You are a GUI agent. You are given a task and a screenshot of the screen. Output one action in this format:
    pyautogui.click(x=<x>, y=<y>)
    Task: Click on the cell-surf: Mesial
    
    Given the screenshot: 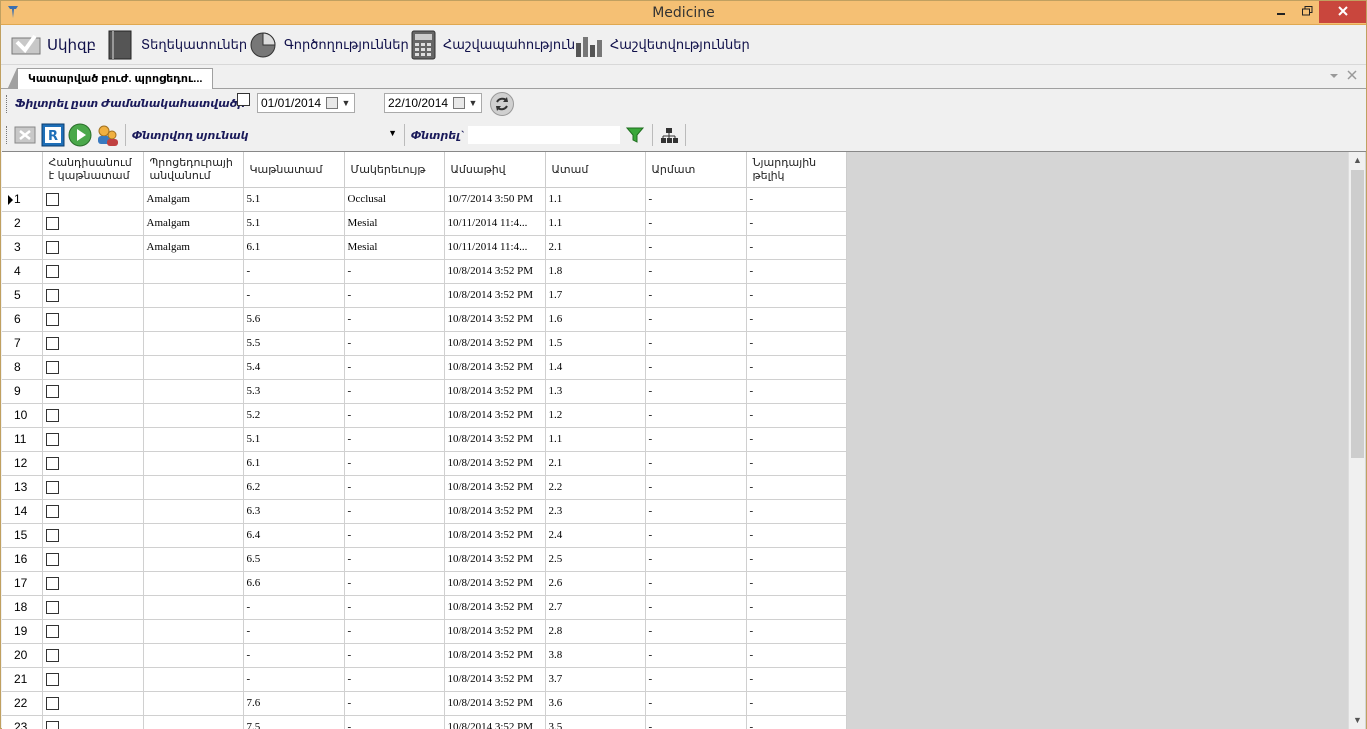 What is the action you would take?
    pyautogui.click(x=394, y=223)
    